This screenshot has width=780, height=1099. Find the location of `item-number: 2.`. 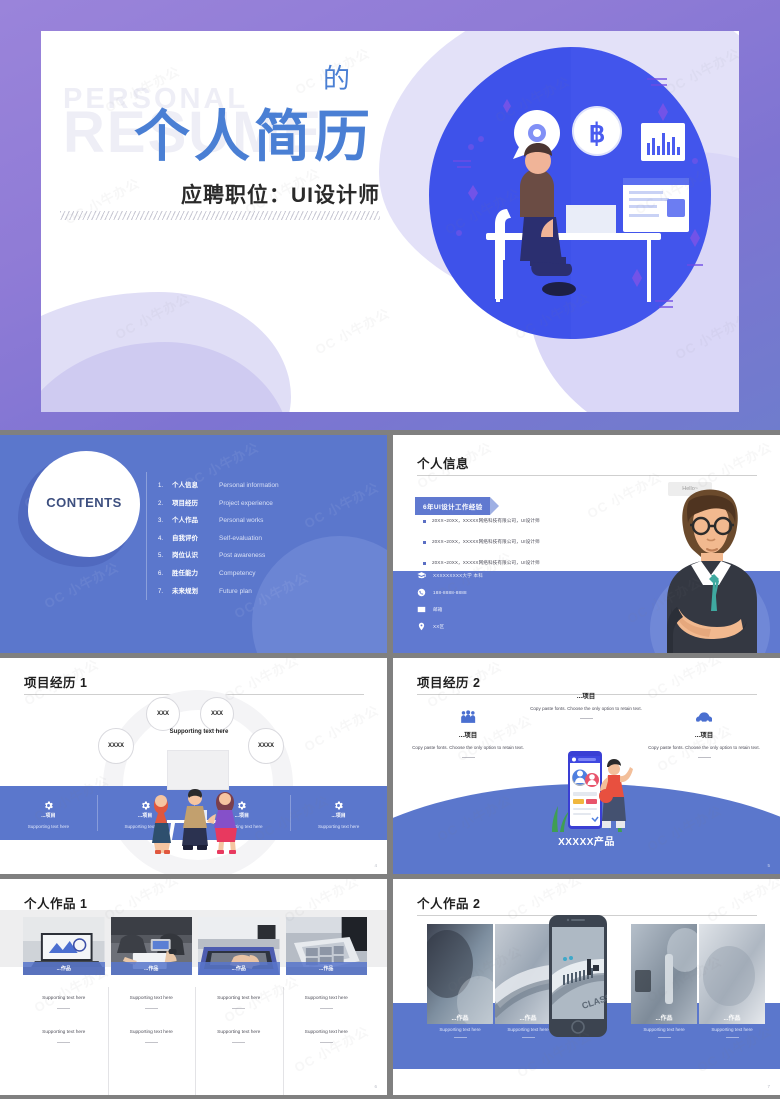

item-number: 2. is located at coordinates (161, 503).